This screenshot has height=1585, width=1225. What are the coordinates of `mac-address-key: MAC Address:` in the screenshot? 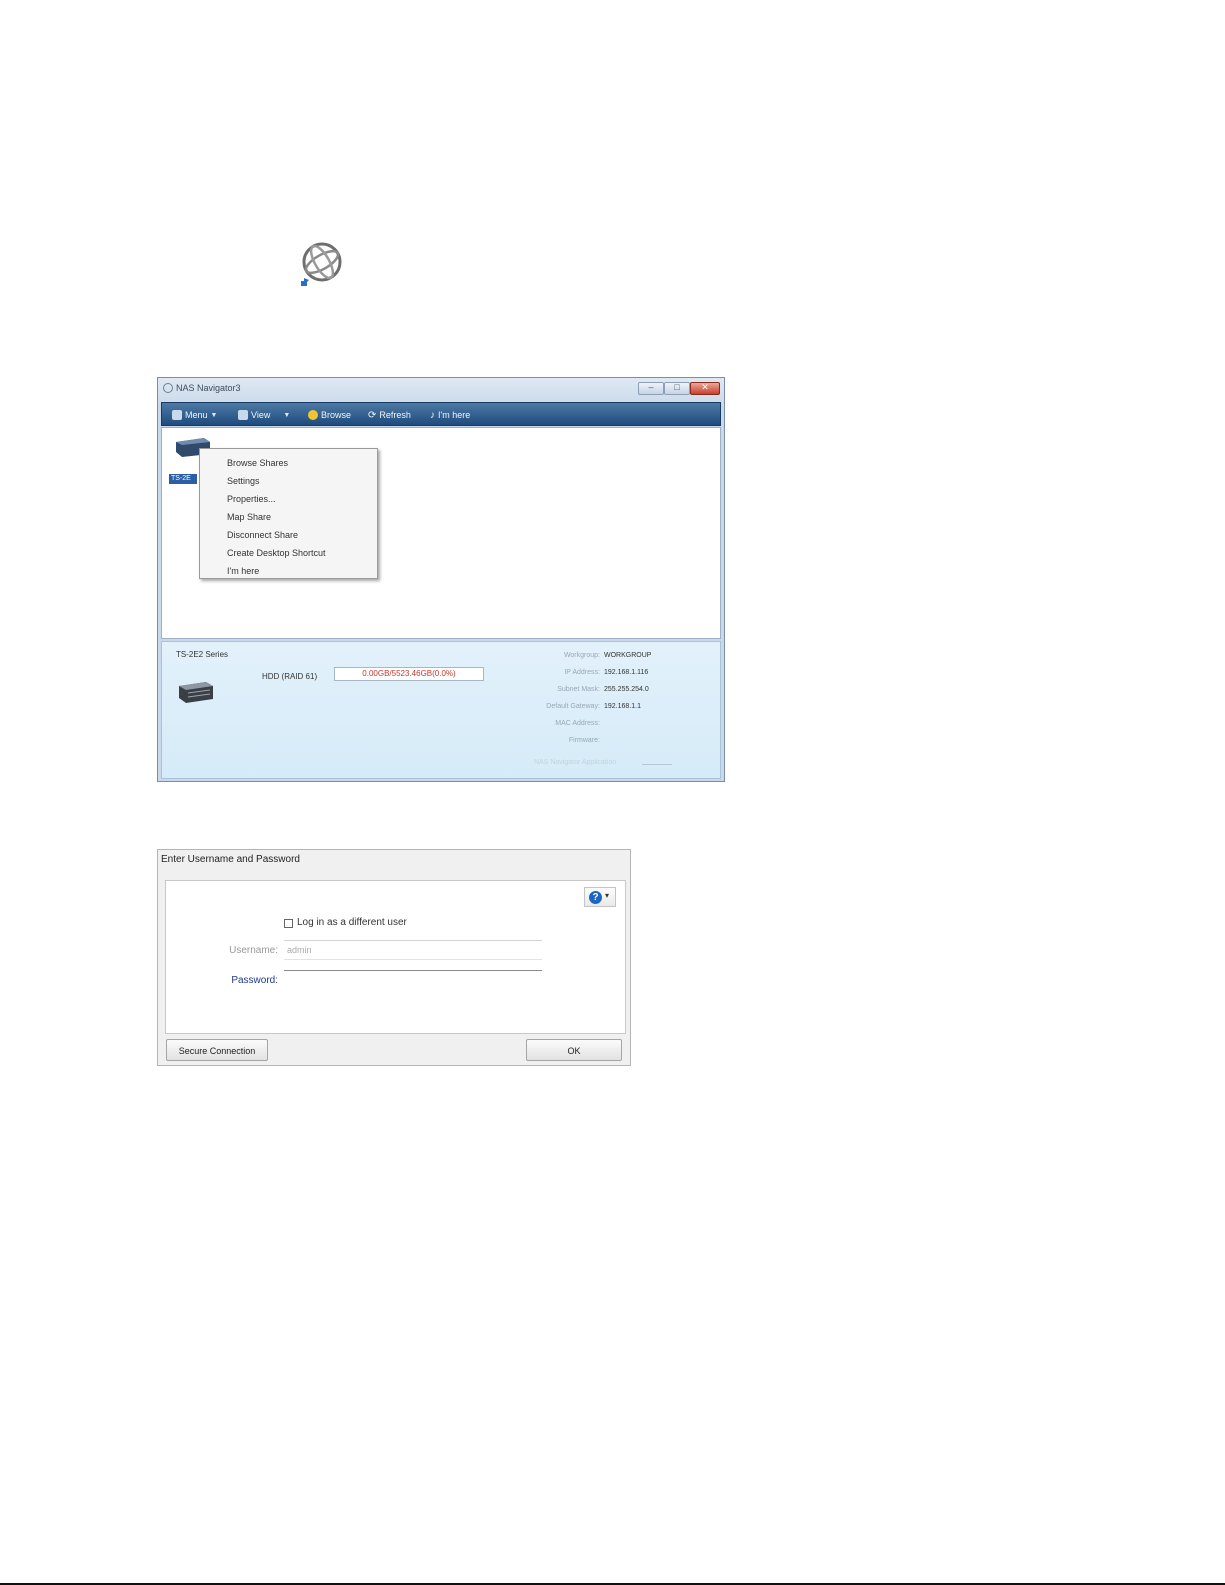 It's located at (577, 723).